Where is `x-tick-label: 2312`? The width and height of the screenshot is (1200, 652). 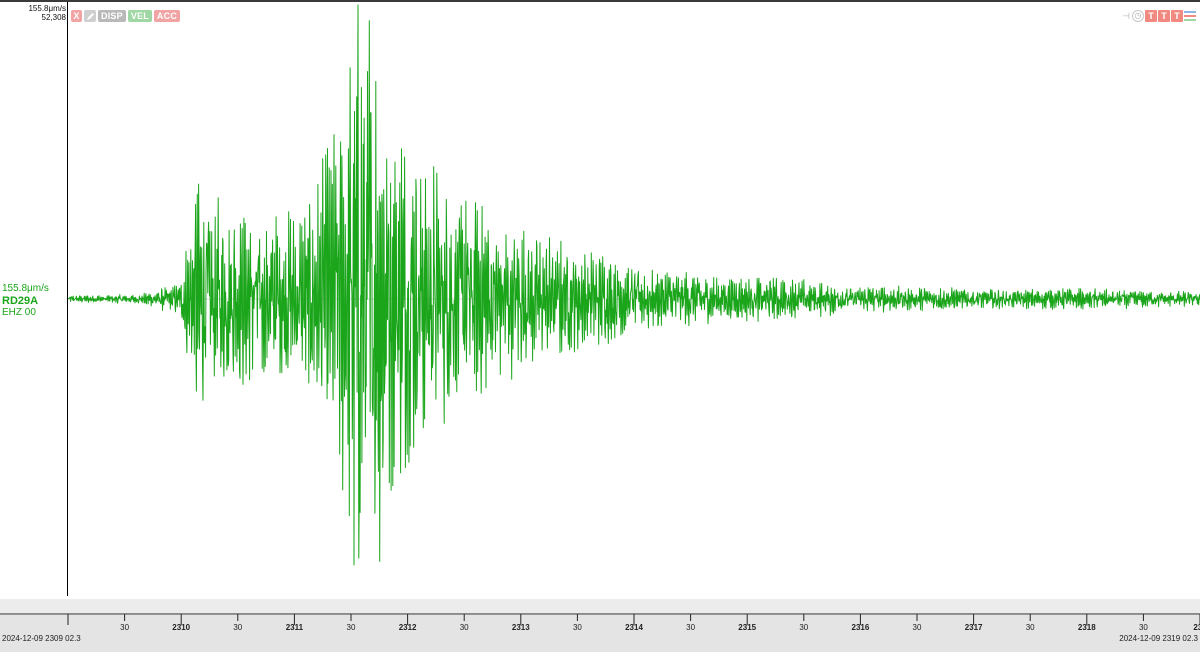
x-tick-label: 2312 is located at coordinates (408, 627).